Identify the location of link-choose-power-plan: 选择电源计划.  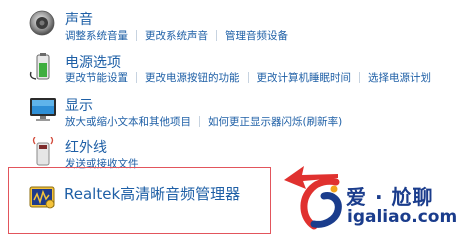
(399, 77).